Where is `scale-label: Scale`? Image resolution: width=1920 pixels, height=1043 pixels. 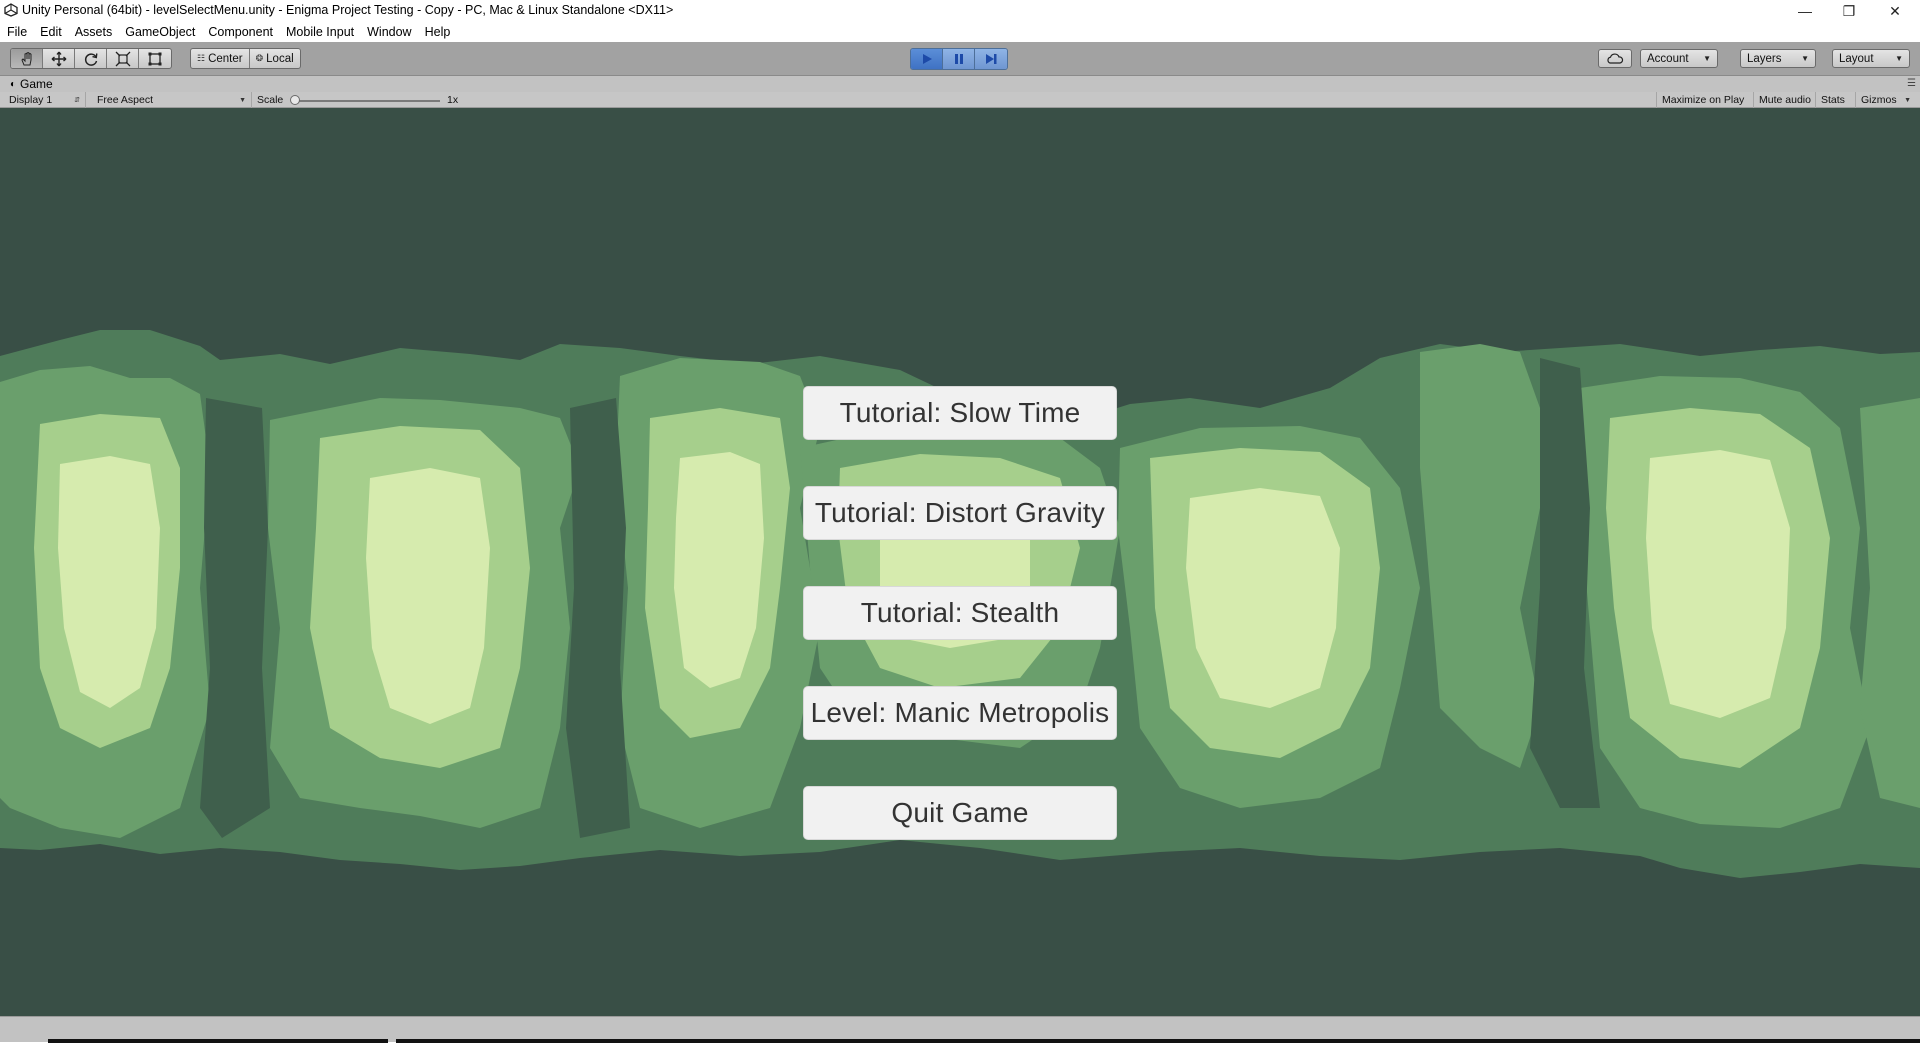
scale-label: Scale is located at coordinates (270, 100).